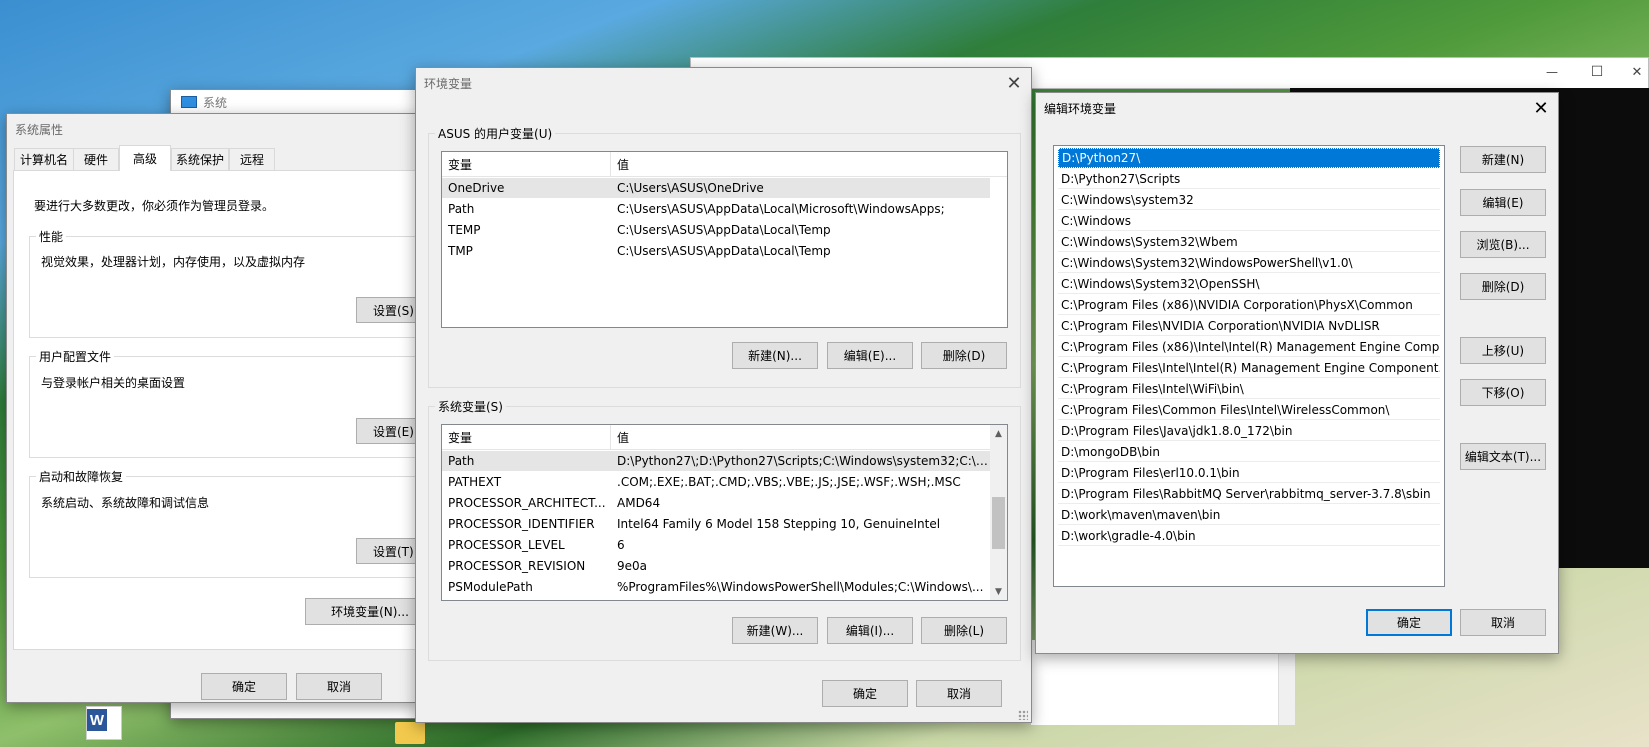 The image size is (1649, 747). Describe the element at coordinates (51, 236) in the screenshot. I see `performance-title: 性能` at that location.